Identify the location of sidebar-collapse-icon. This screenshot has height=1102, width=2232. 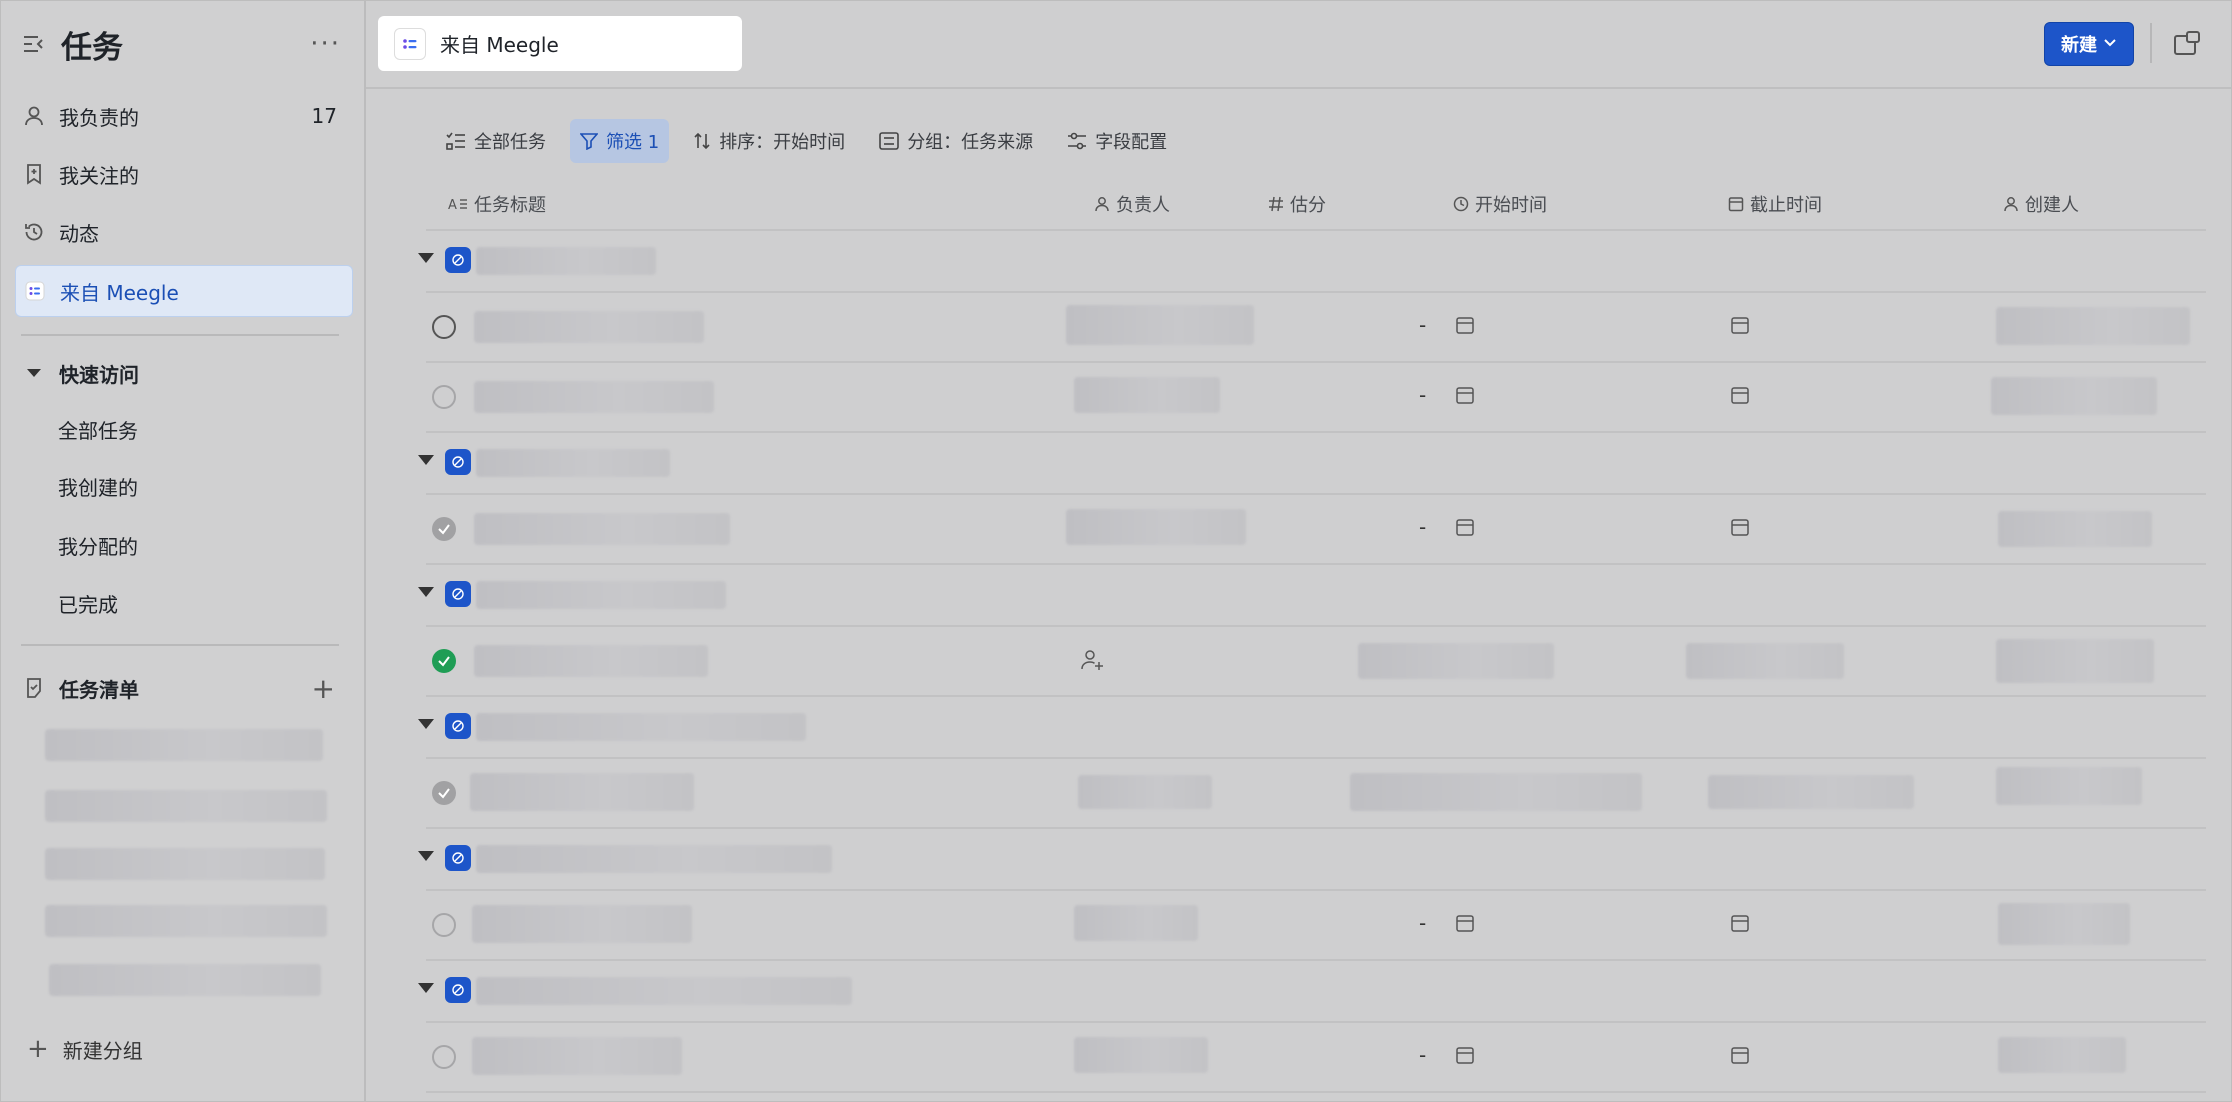
(34, 44).